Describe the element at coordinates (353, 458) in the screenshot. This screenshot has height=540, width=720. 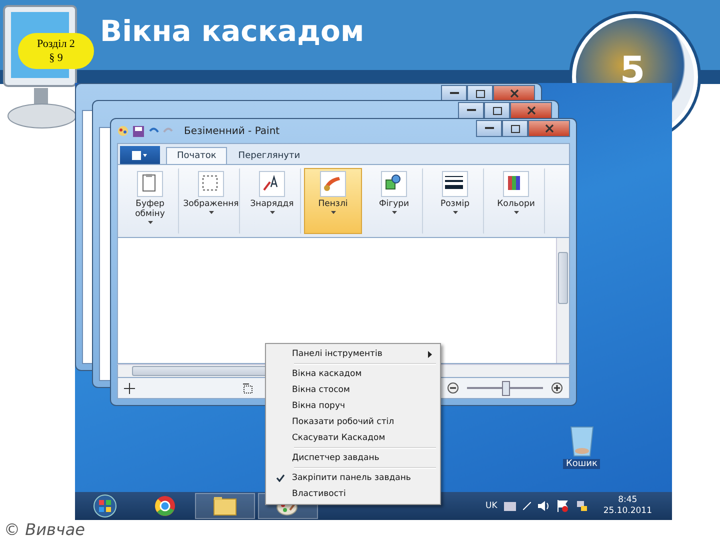
I see `menu-item: Диспетчер завдань` at that location.